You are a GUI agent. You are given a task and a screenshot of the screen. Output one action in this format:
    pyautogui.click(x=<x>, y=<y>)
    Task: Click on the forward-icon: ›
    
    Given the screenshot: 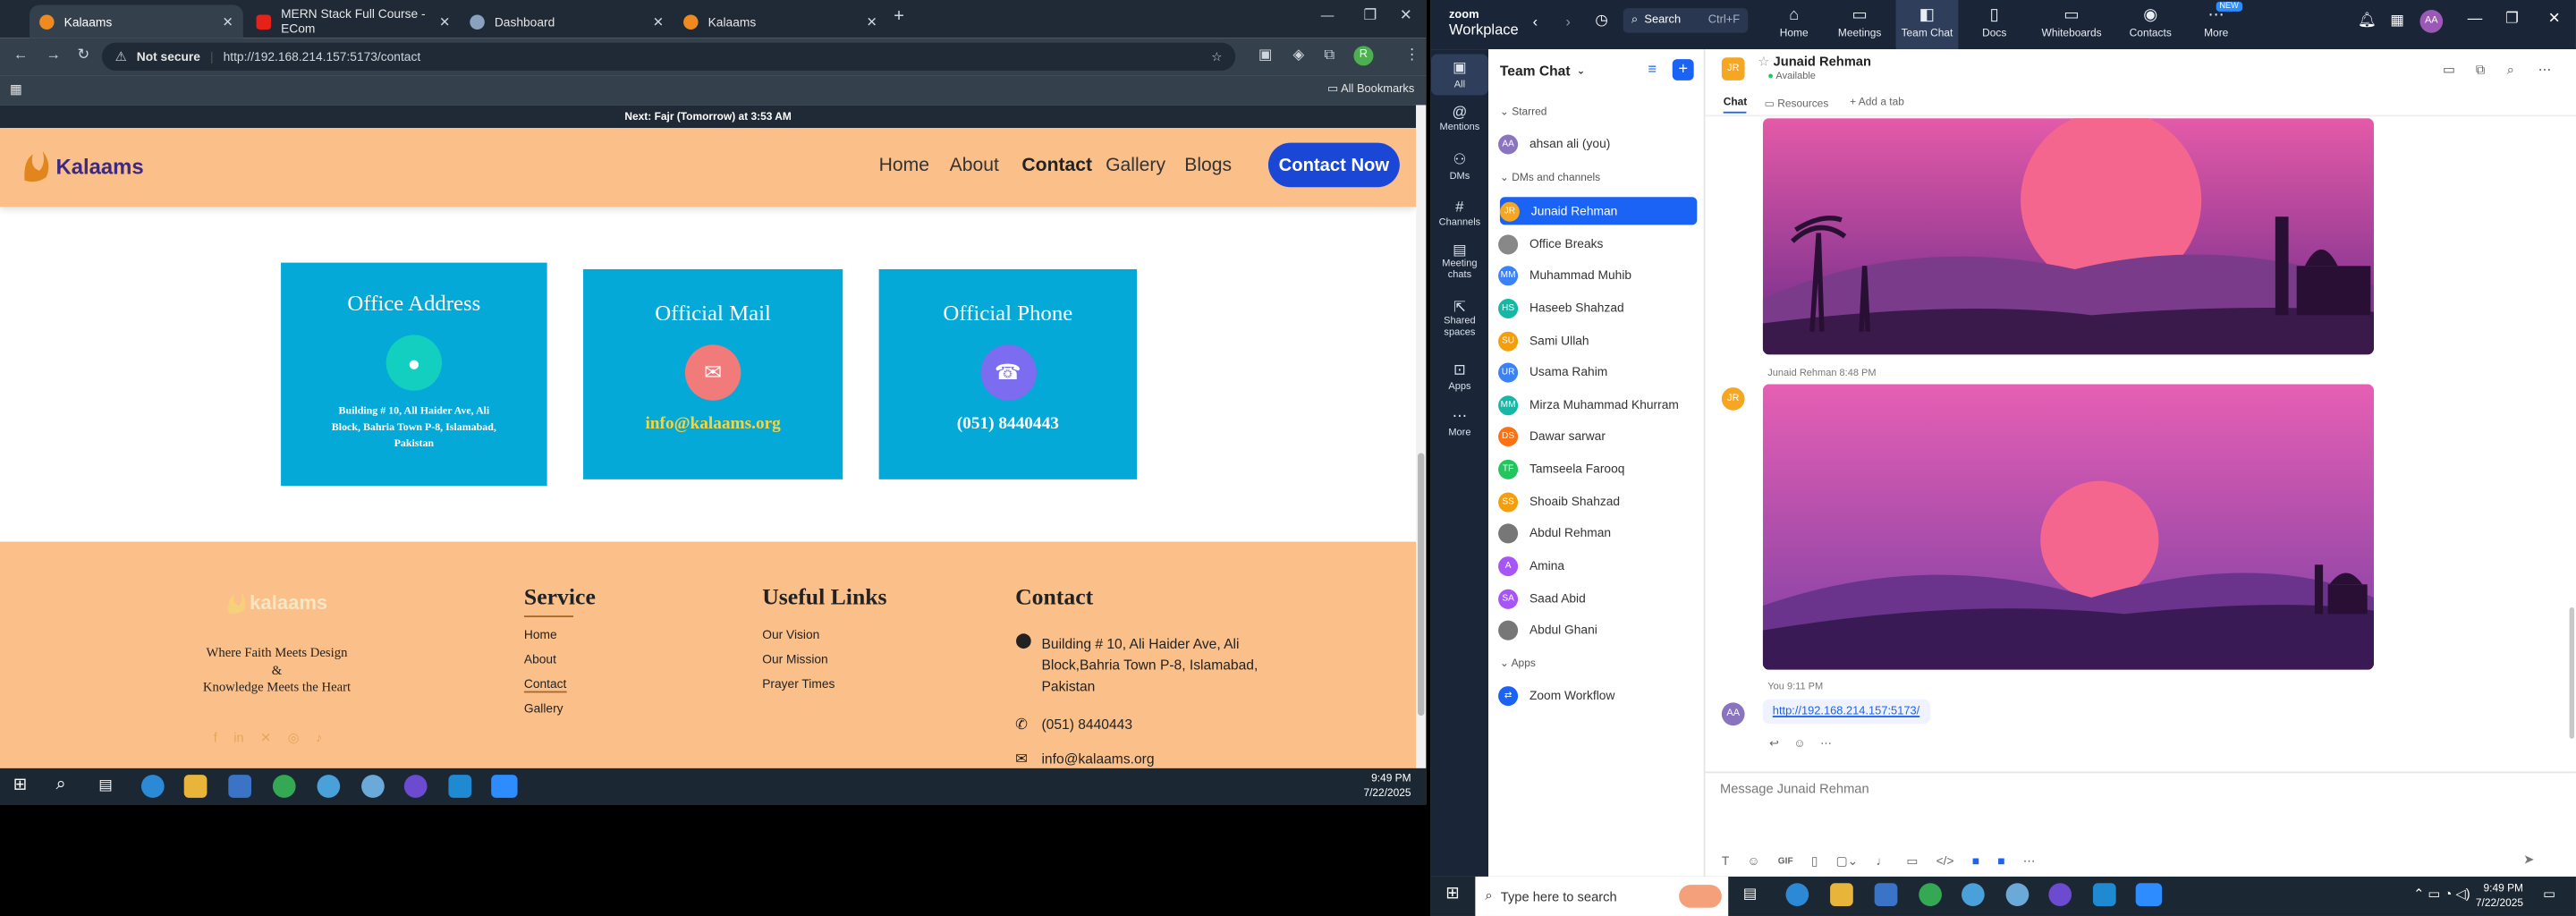 What is the action you would take?
    pyautogui.click(x=1568, y=21)
    